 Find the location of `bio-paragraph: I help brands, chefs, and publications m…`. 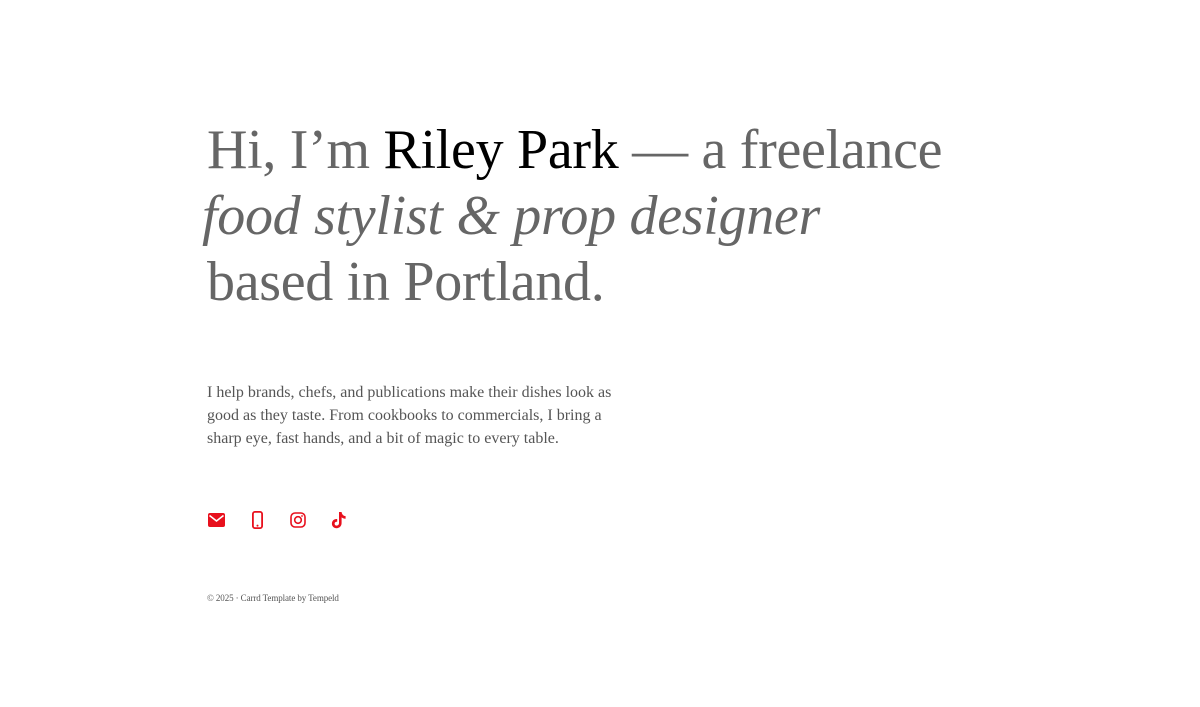

bio-paragraph: I help brands, chefs, and publications m… is located at coordinates (409, 415).